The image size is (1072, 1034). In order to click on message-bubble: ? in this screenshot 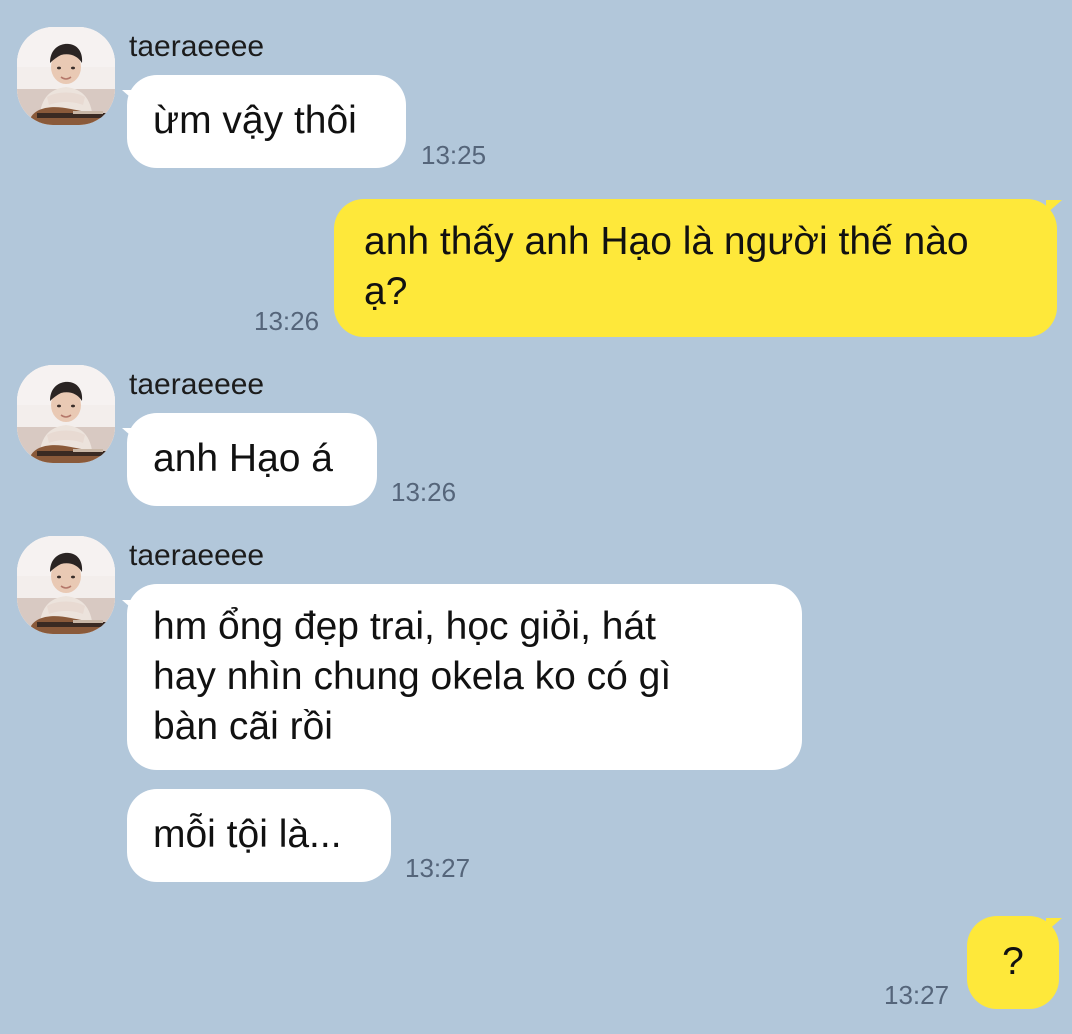, I will do `click(1013, 962)`.